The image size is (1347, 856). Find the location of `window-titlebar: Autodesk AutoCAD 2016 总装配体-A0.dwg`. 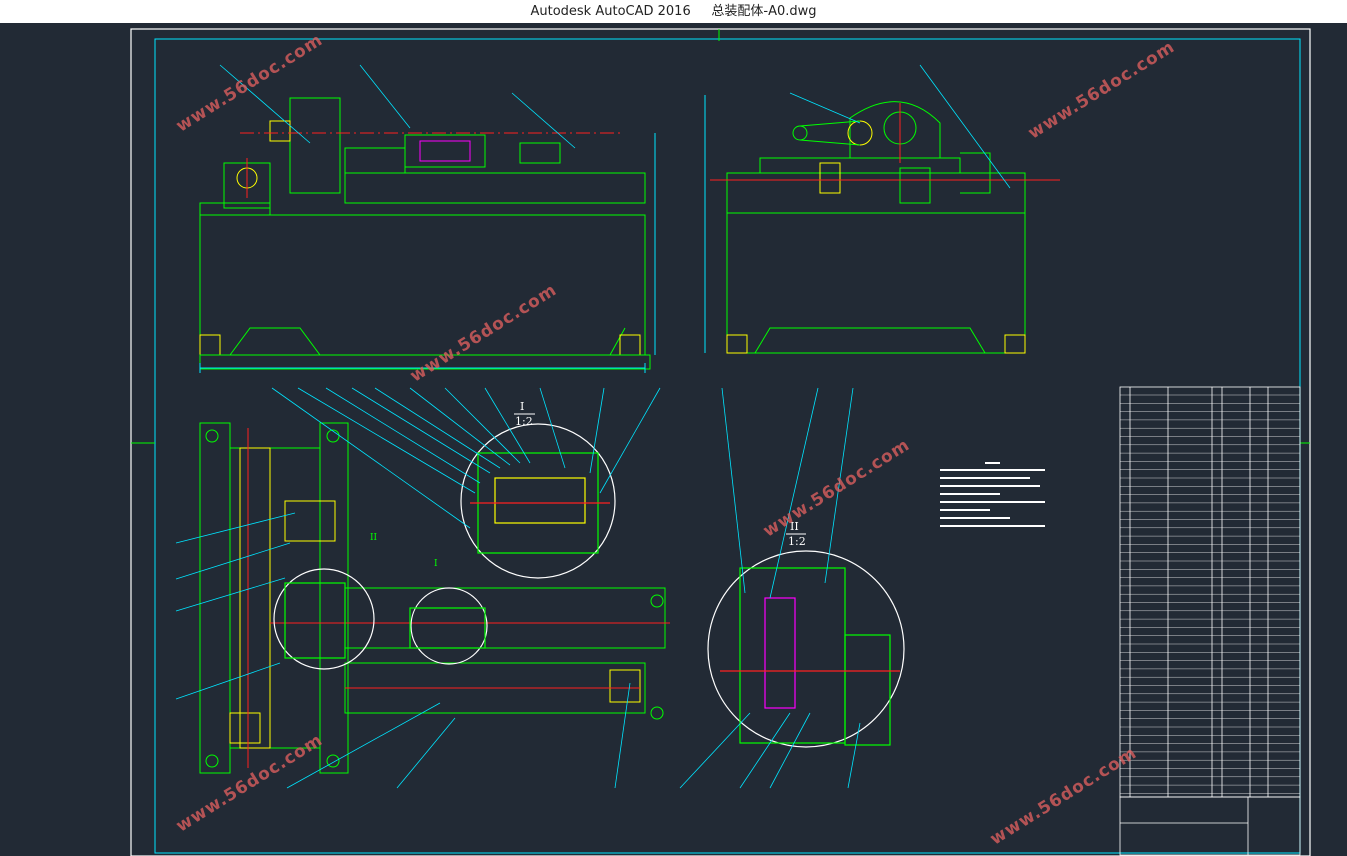

window-titlebar: Autodesk AutoCAD 2016 总装配体-A0.dwg is located at coordinates (673, 11).